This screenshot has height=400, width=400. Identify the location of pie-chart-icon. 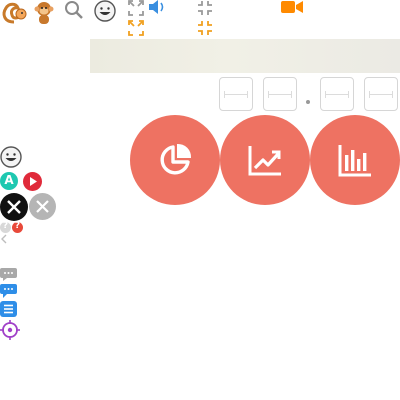
(176, 159).